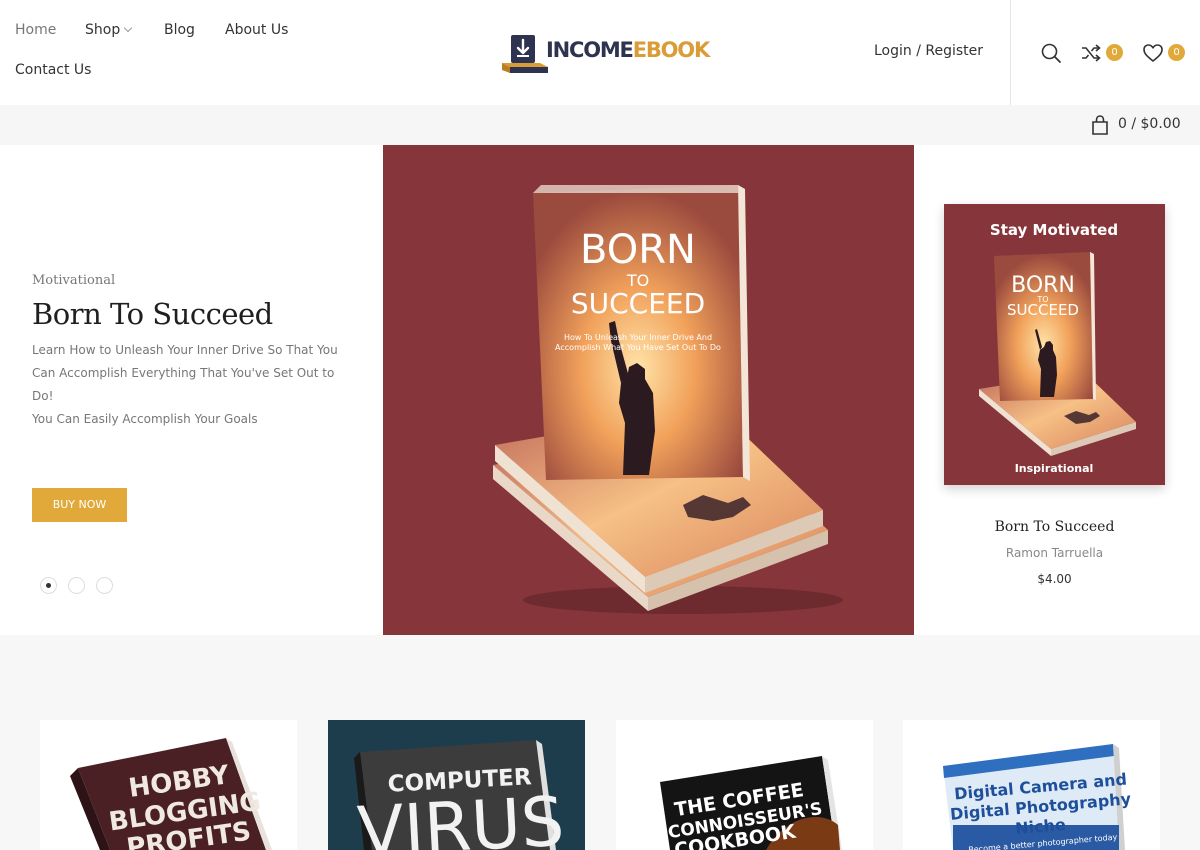 The image size is (1200, 850). What do you see at coordinates (928, 51) in the screenshot?
I see `login-register-link: Login / Register` at bounding box center [928, 51].